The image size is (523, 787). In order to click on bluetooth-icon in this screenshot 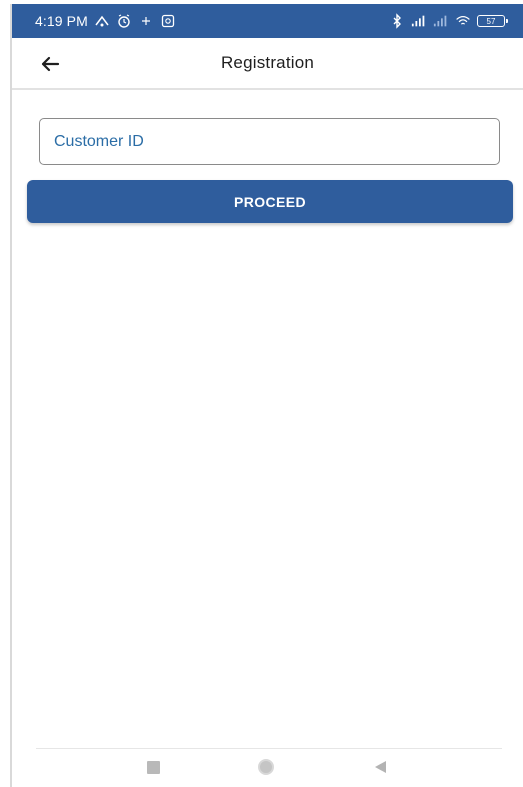, I will do `click(397, 21)`.